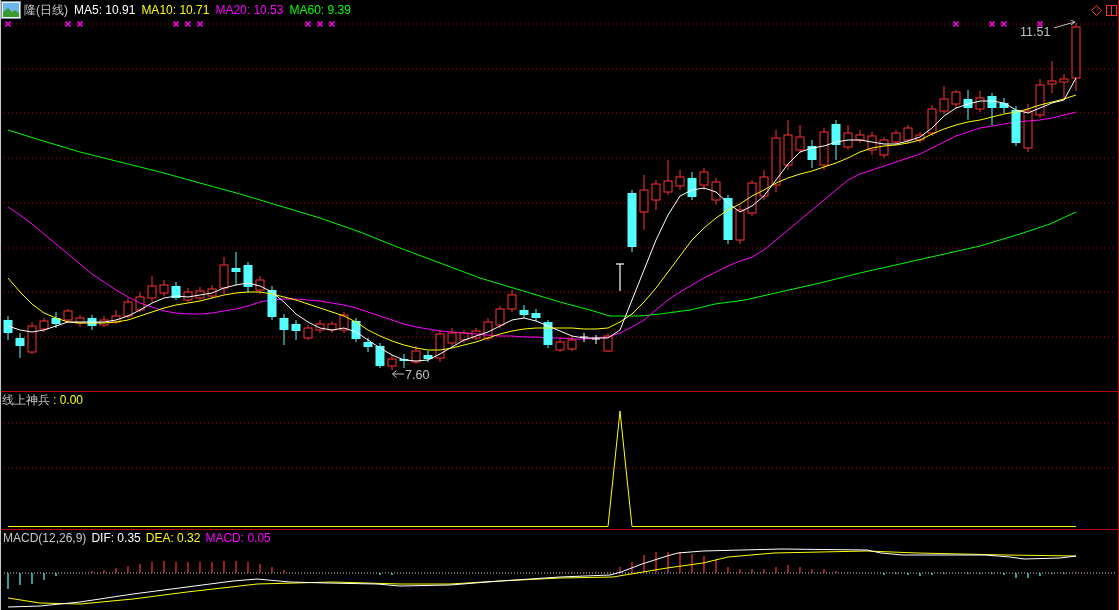 This screenshot has width=1119, height=610. Describe the element at coordinates (249, 10) in the screenshot. I see `moving-average-reading: MA20: 10.53` at that location.